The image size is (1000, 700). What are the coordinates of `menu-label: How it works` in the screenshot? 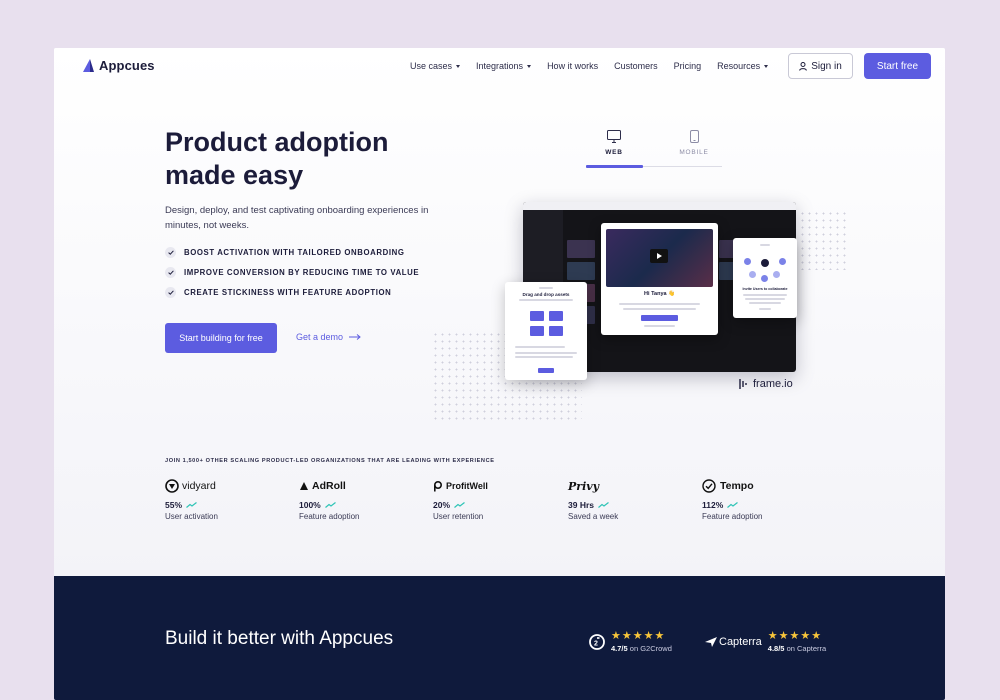 It's located at (573, 66).